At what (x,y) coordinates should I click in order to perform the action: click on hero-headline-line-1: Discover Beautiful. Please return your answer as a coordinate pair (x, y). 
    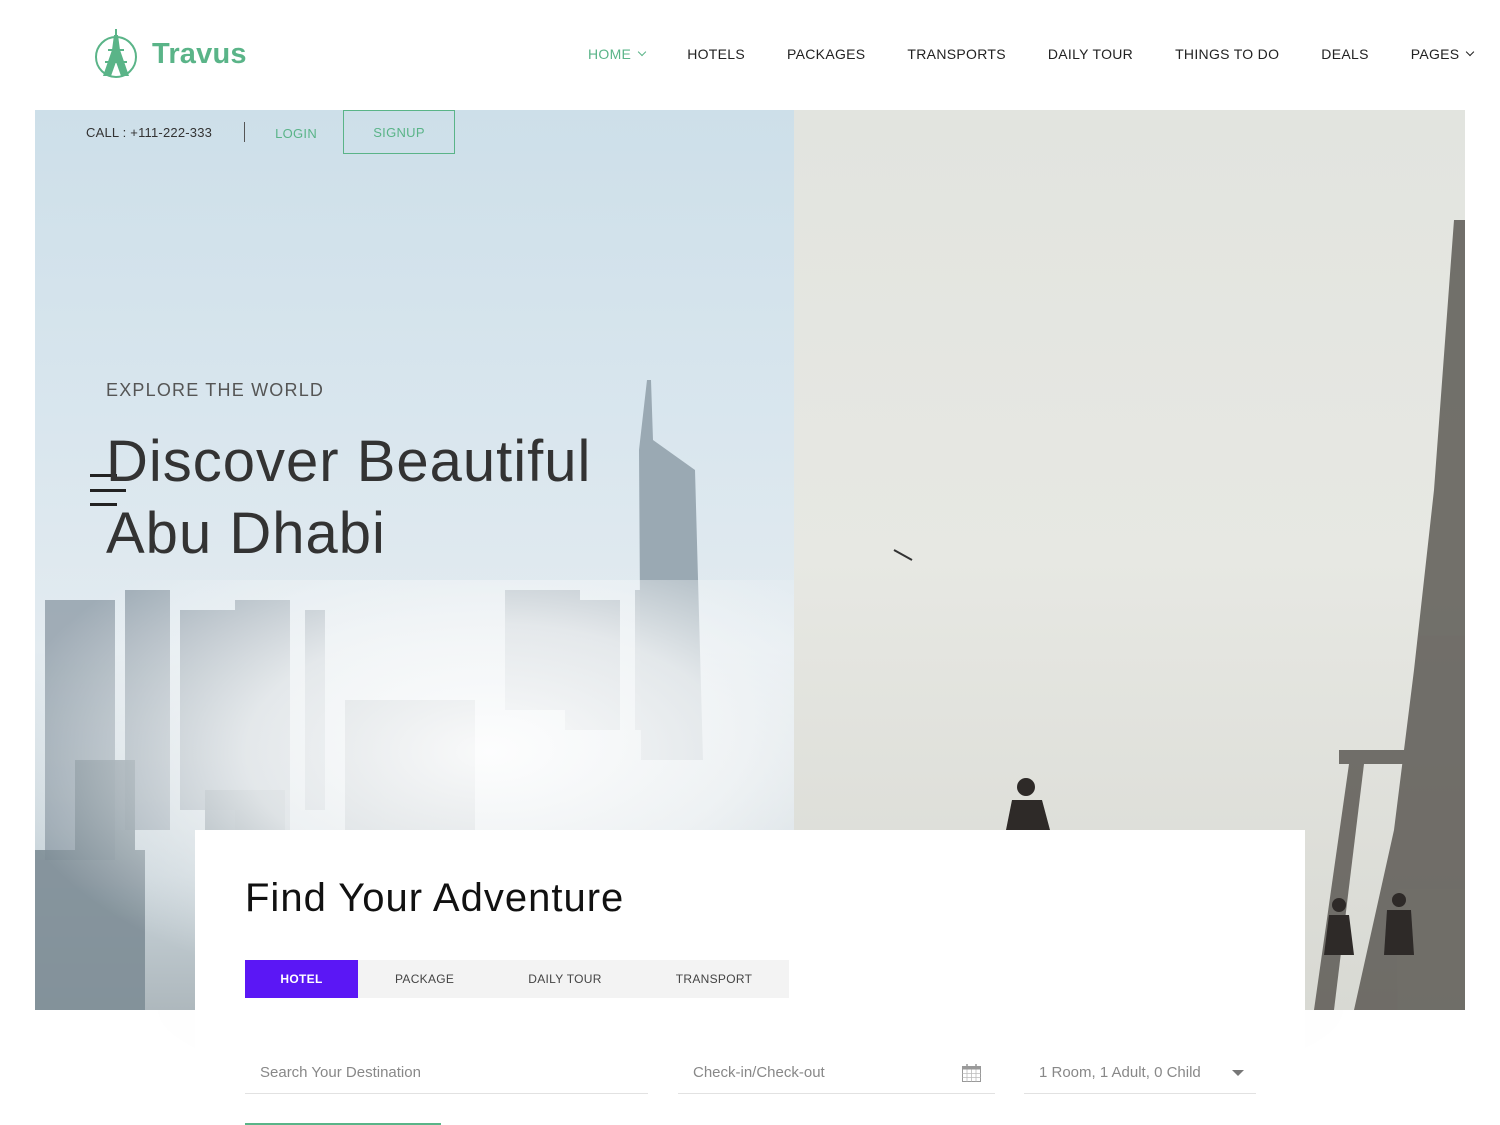
    Looking at the image, I should click on (349, 461).